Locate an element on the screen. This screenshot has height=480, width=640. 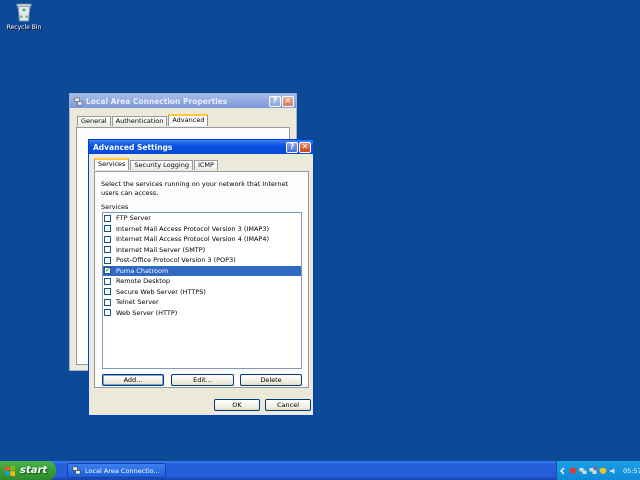
service-label: Secure Web Server (HTTPS) is located at coordinates (161, 291).